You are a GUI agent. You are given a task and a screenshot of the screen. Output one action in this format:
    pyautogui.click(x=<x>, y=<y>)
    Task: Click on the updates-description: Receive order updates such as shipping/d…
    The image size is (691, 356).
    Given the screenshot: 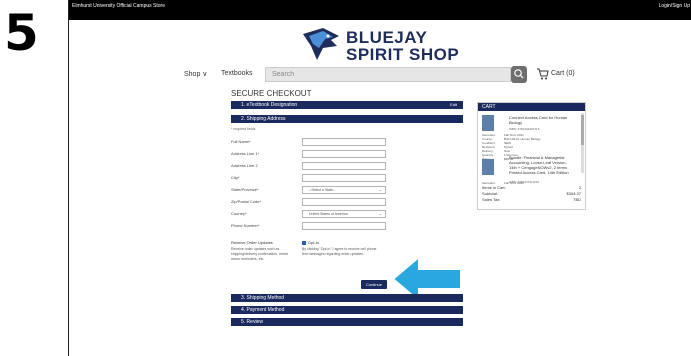 What is the action you would take?
    pyautogui.click(x=259, y=254)
    